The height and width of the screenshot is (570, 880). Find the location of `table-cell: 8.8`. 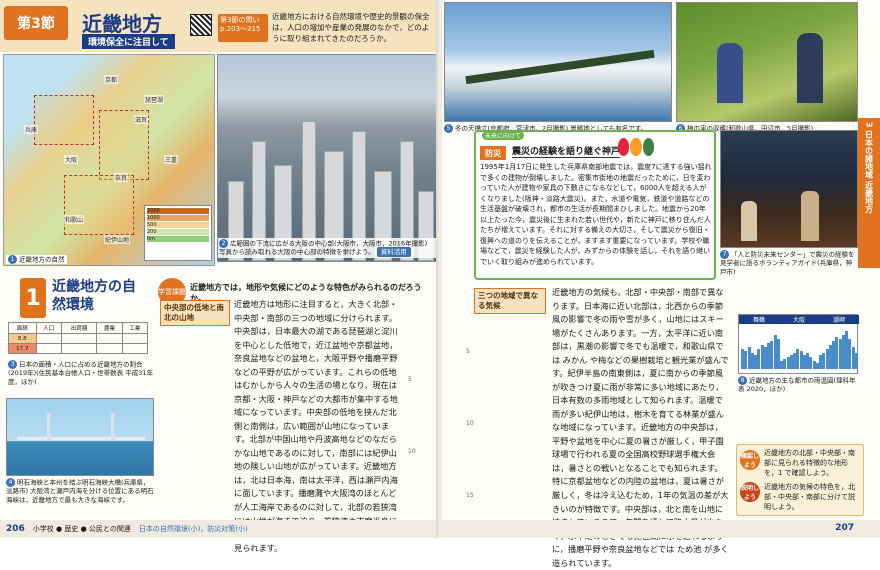

table-cell: 8.8 is located at coordinates (22, 338).